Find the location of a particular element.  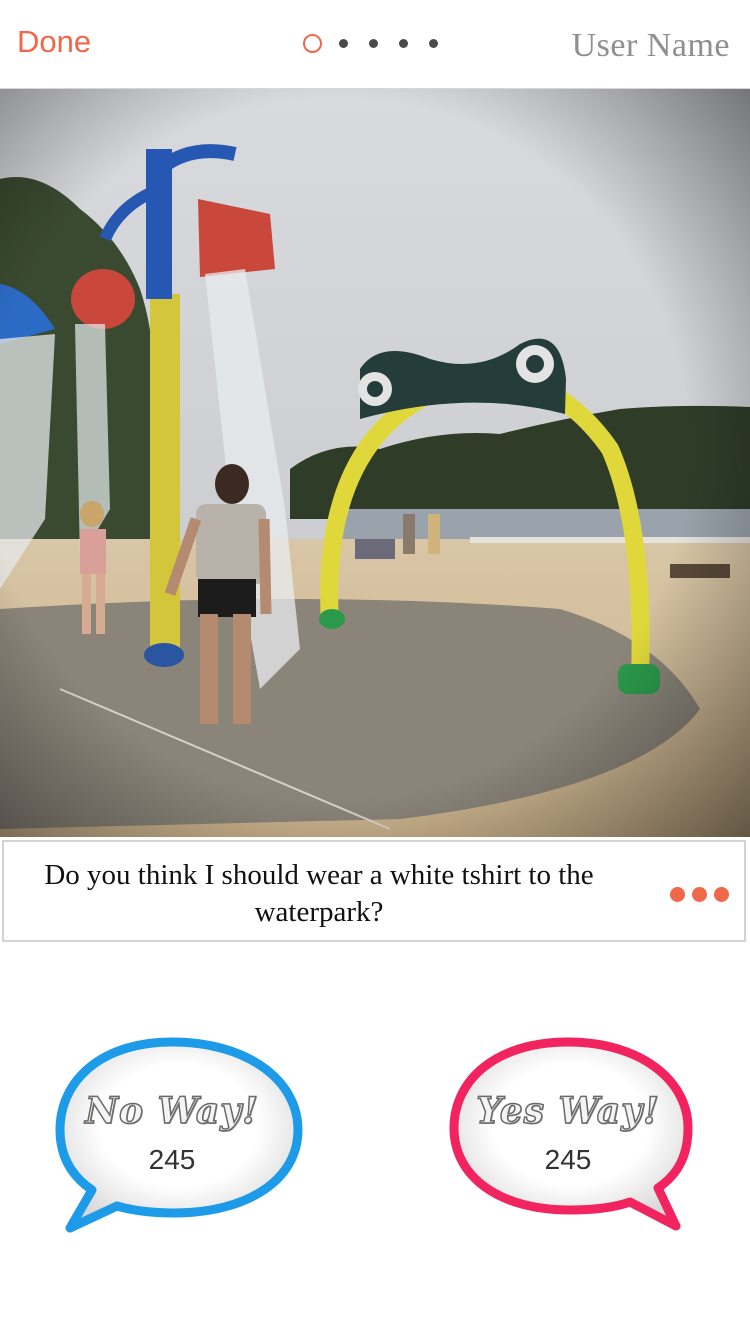

speech-bubble-blue-icon is located at coordinates (179, 1135).